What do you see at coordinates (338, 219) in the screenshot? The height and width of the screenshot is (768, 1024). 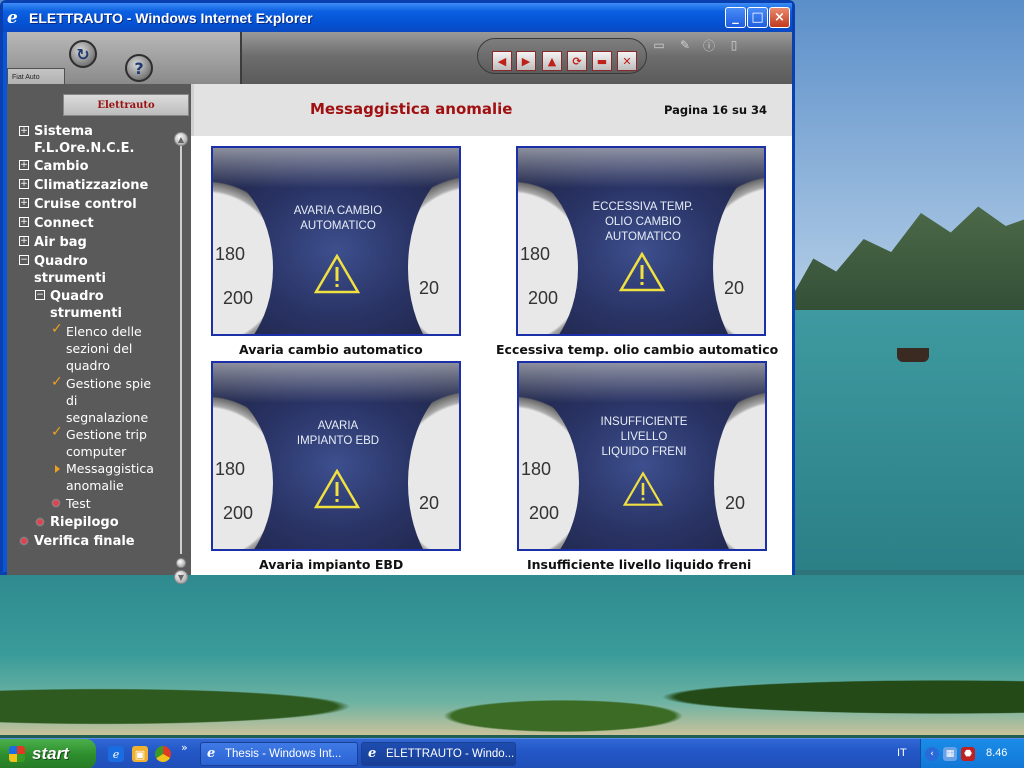 I see `display-message: AVARIA CAMBIO AUTOMATICO` at bounding box center [338, 219].